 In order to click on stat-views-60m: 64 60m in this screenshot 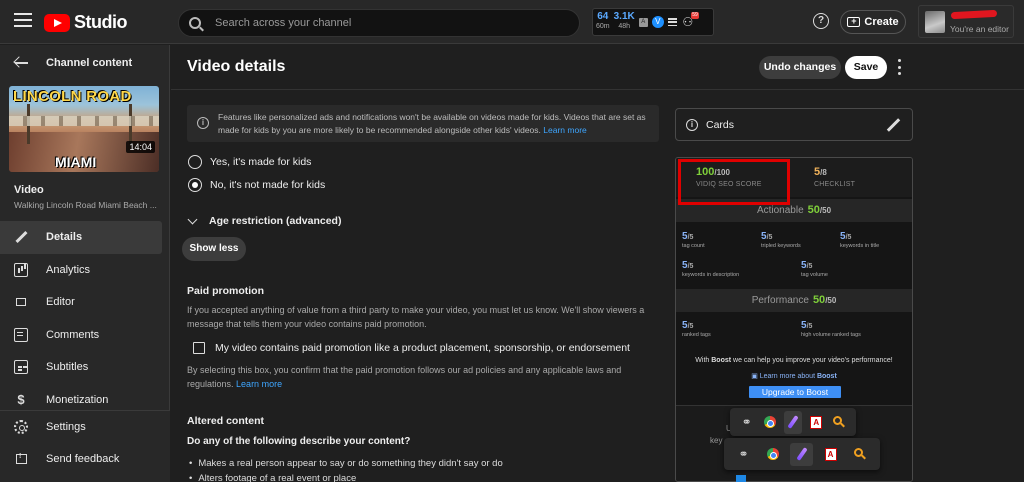, I will do `click(603, 21)`.